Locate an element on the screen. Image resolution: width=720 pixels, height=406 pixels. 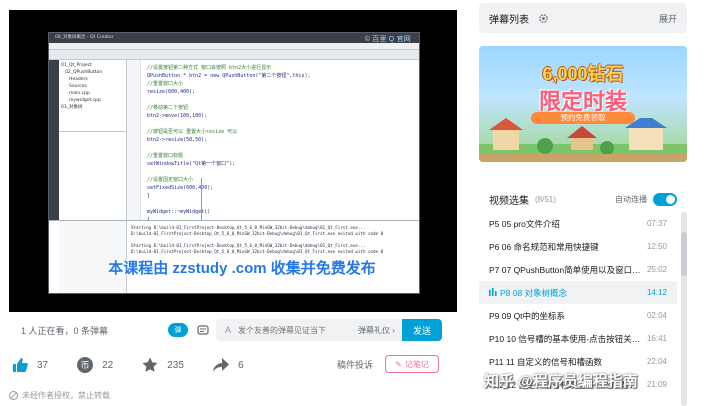
code-line: setWindowTitle("Qt第一个窗口"); is located at coordinates (283, 164).